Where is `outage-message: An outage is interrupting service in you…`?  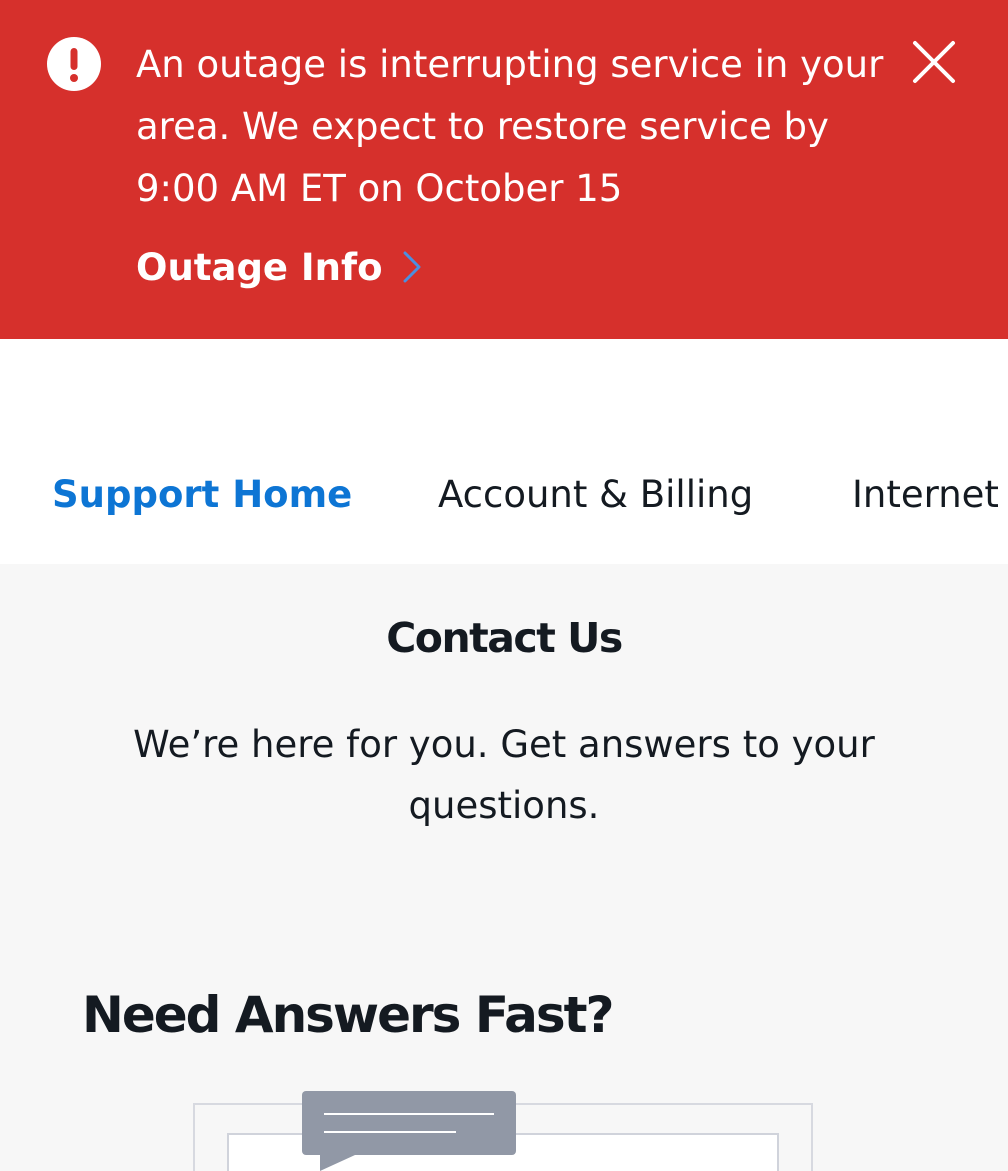 outage-message: An outage is interrupting service in you… is located at coordinates (510, 126).